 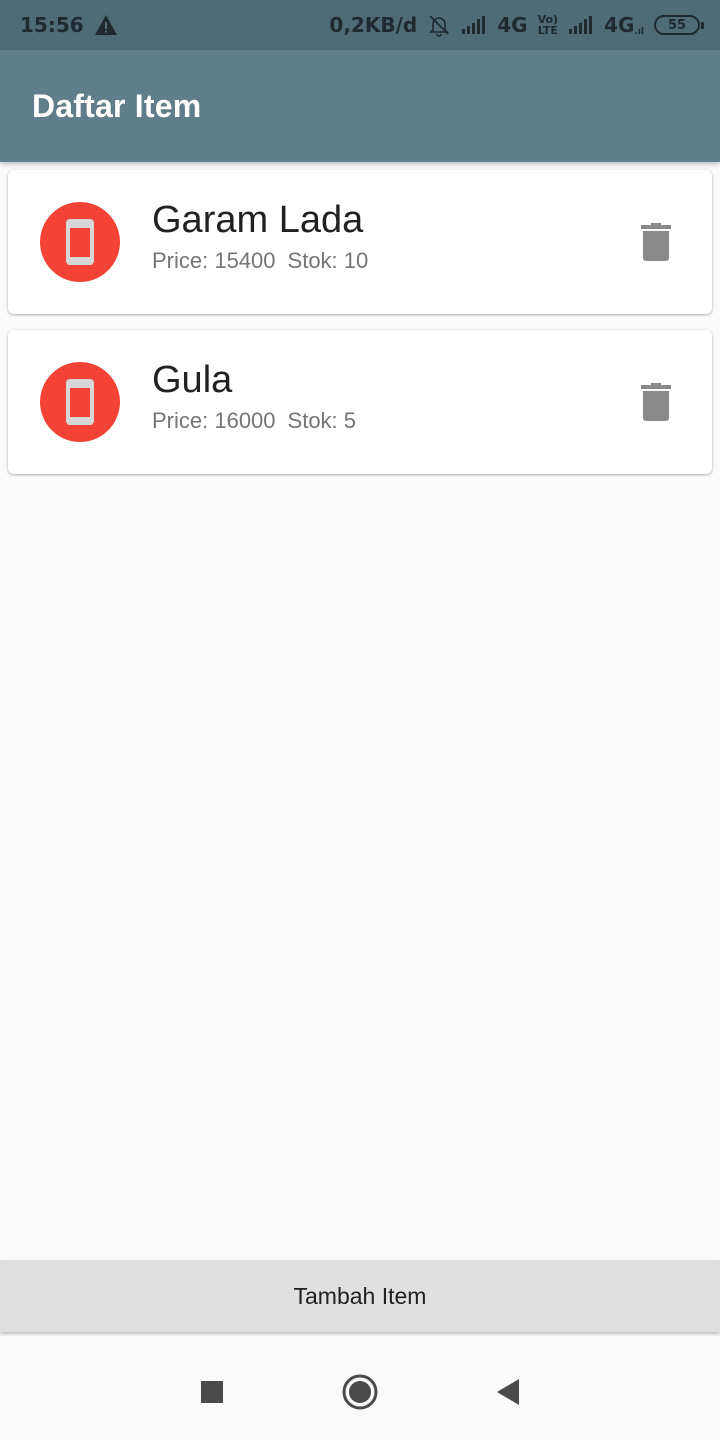 What do you see at coordinates (360, 106) in the screenshot?
I see `app-bar: Daftar Item` at bounding box center [360, 106].